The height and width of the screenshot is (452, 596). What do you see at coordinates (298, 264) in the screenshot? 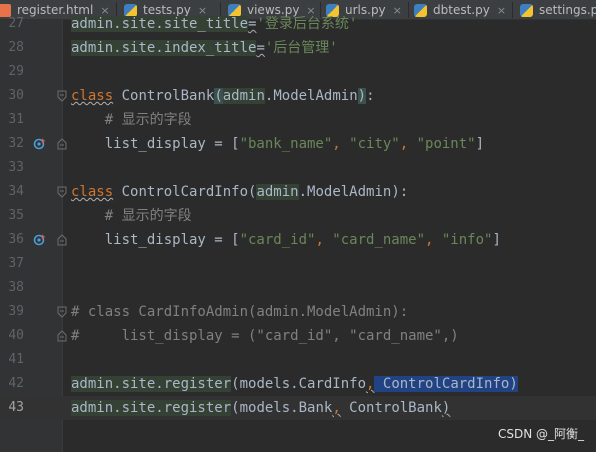
I see `code-line: 37` at bounding box center [298, 264].